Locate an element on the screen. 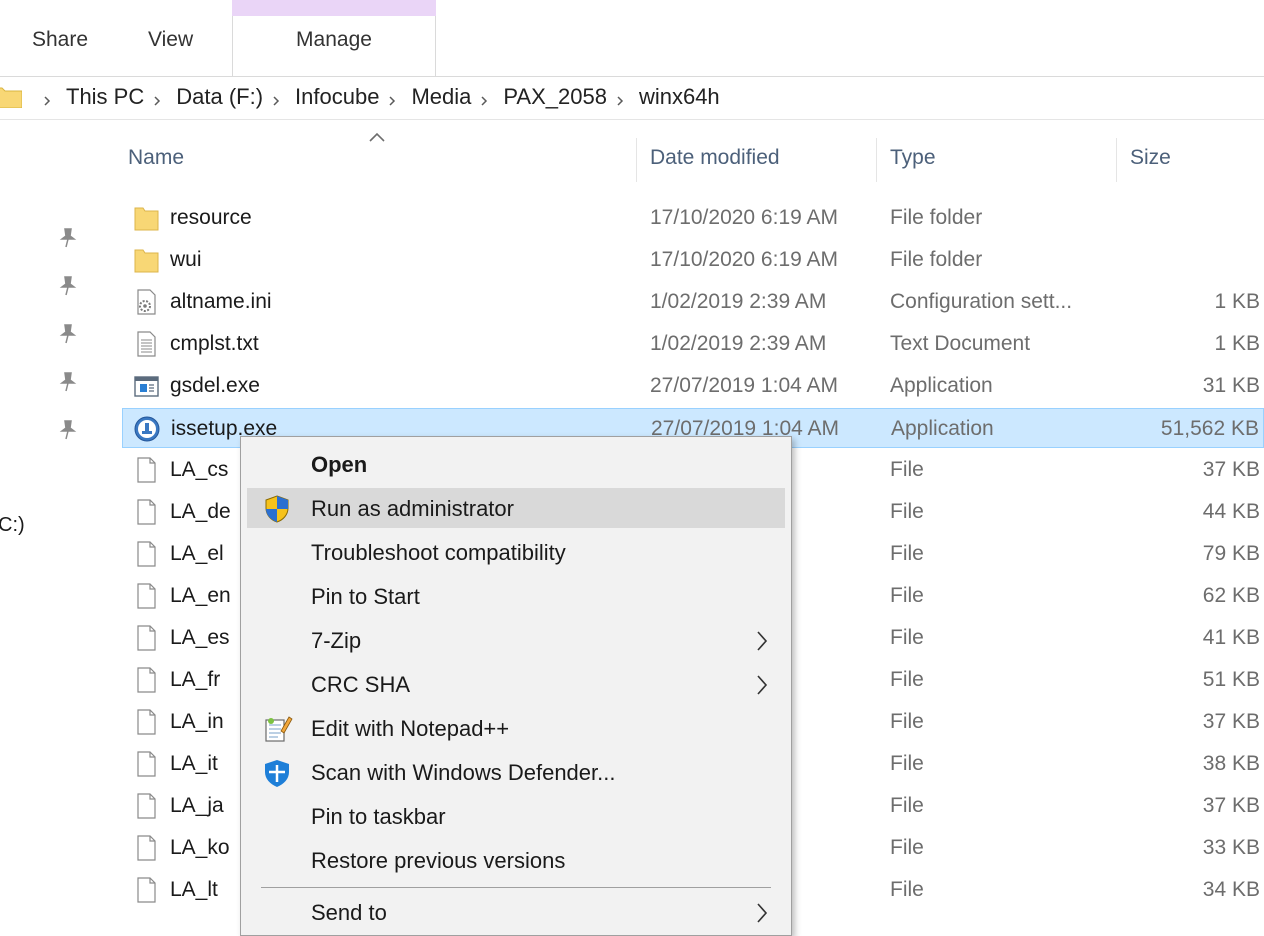 This screenshot has width=1264, height=936. column-header-type: Type is located at coordinates (913, 158).